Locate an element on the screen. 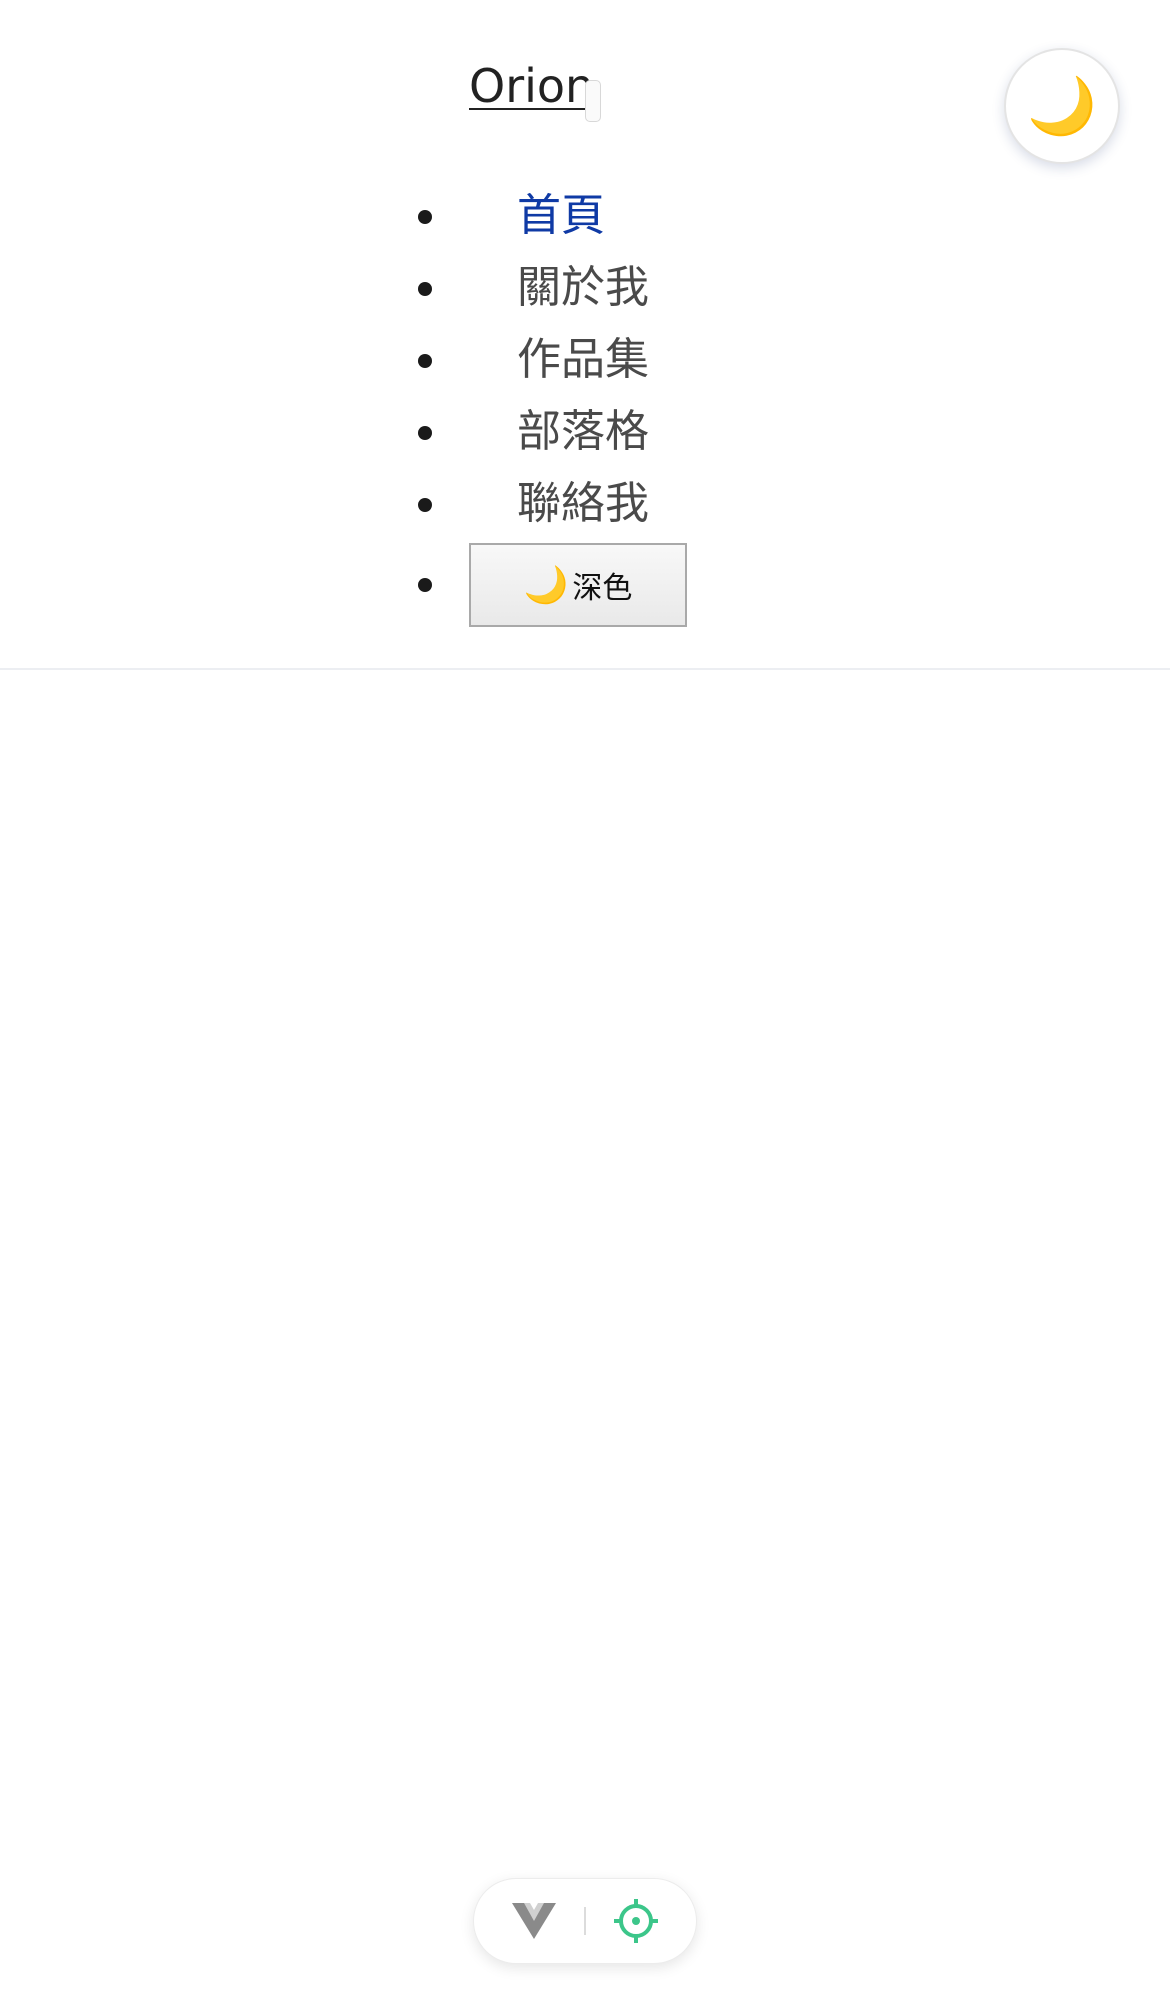 The image size is (1170, 1992). nav-item-contact: 聯絡我 is located at coordinates (549, 504).